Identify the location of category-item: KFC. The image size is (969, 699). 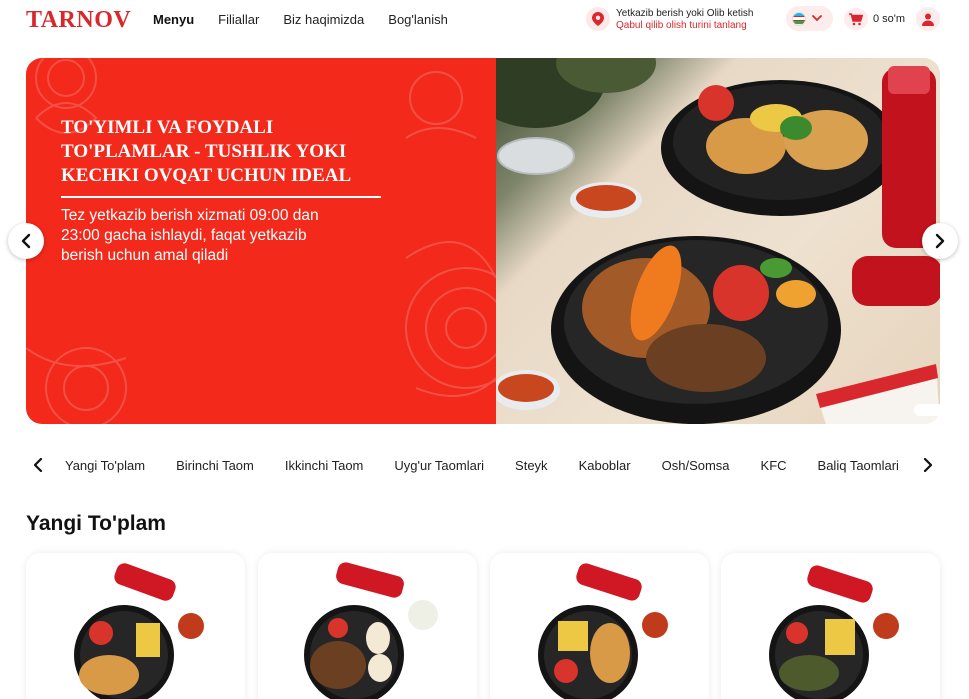
(774, 465).